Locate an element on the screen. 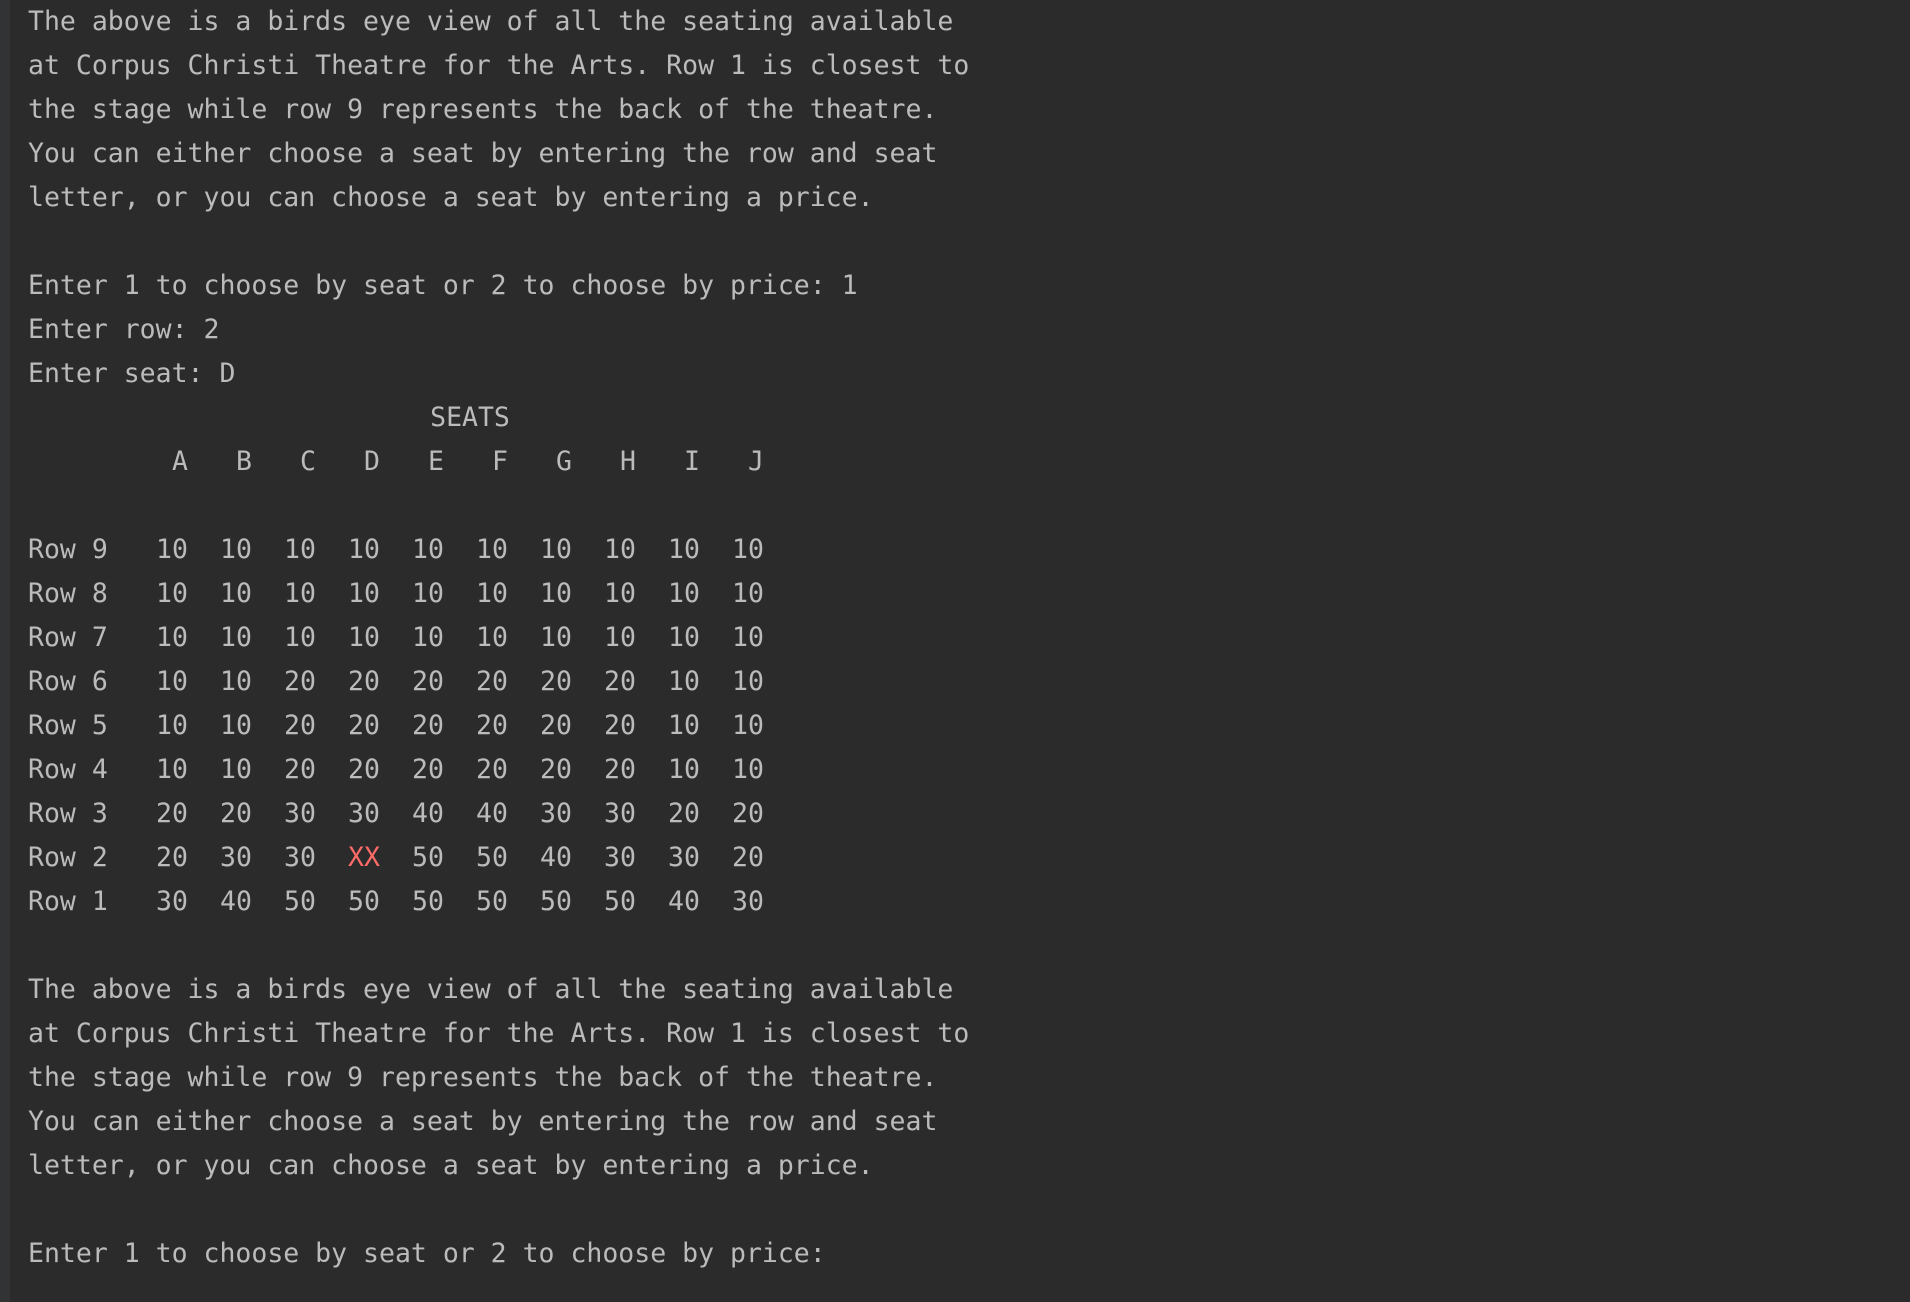  seat-taken: XX is located at coordinates (364, 857).